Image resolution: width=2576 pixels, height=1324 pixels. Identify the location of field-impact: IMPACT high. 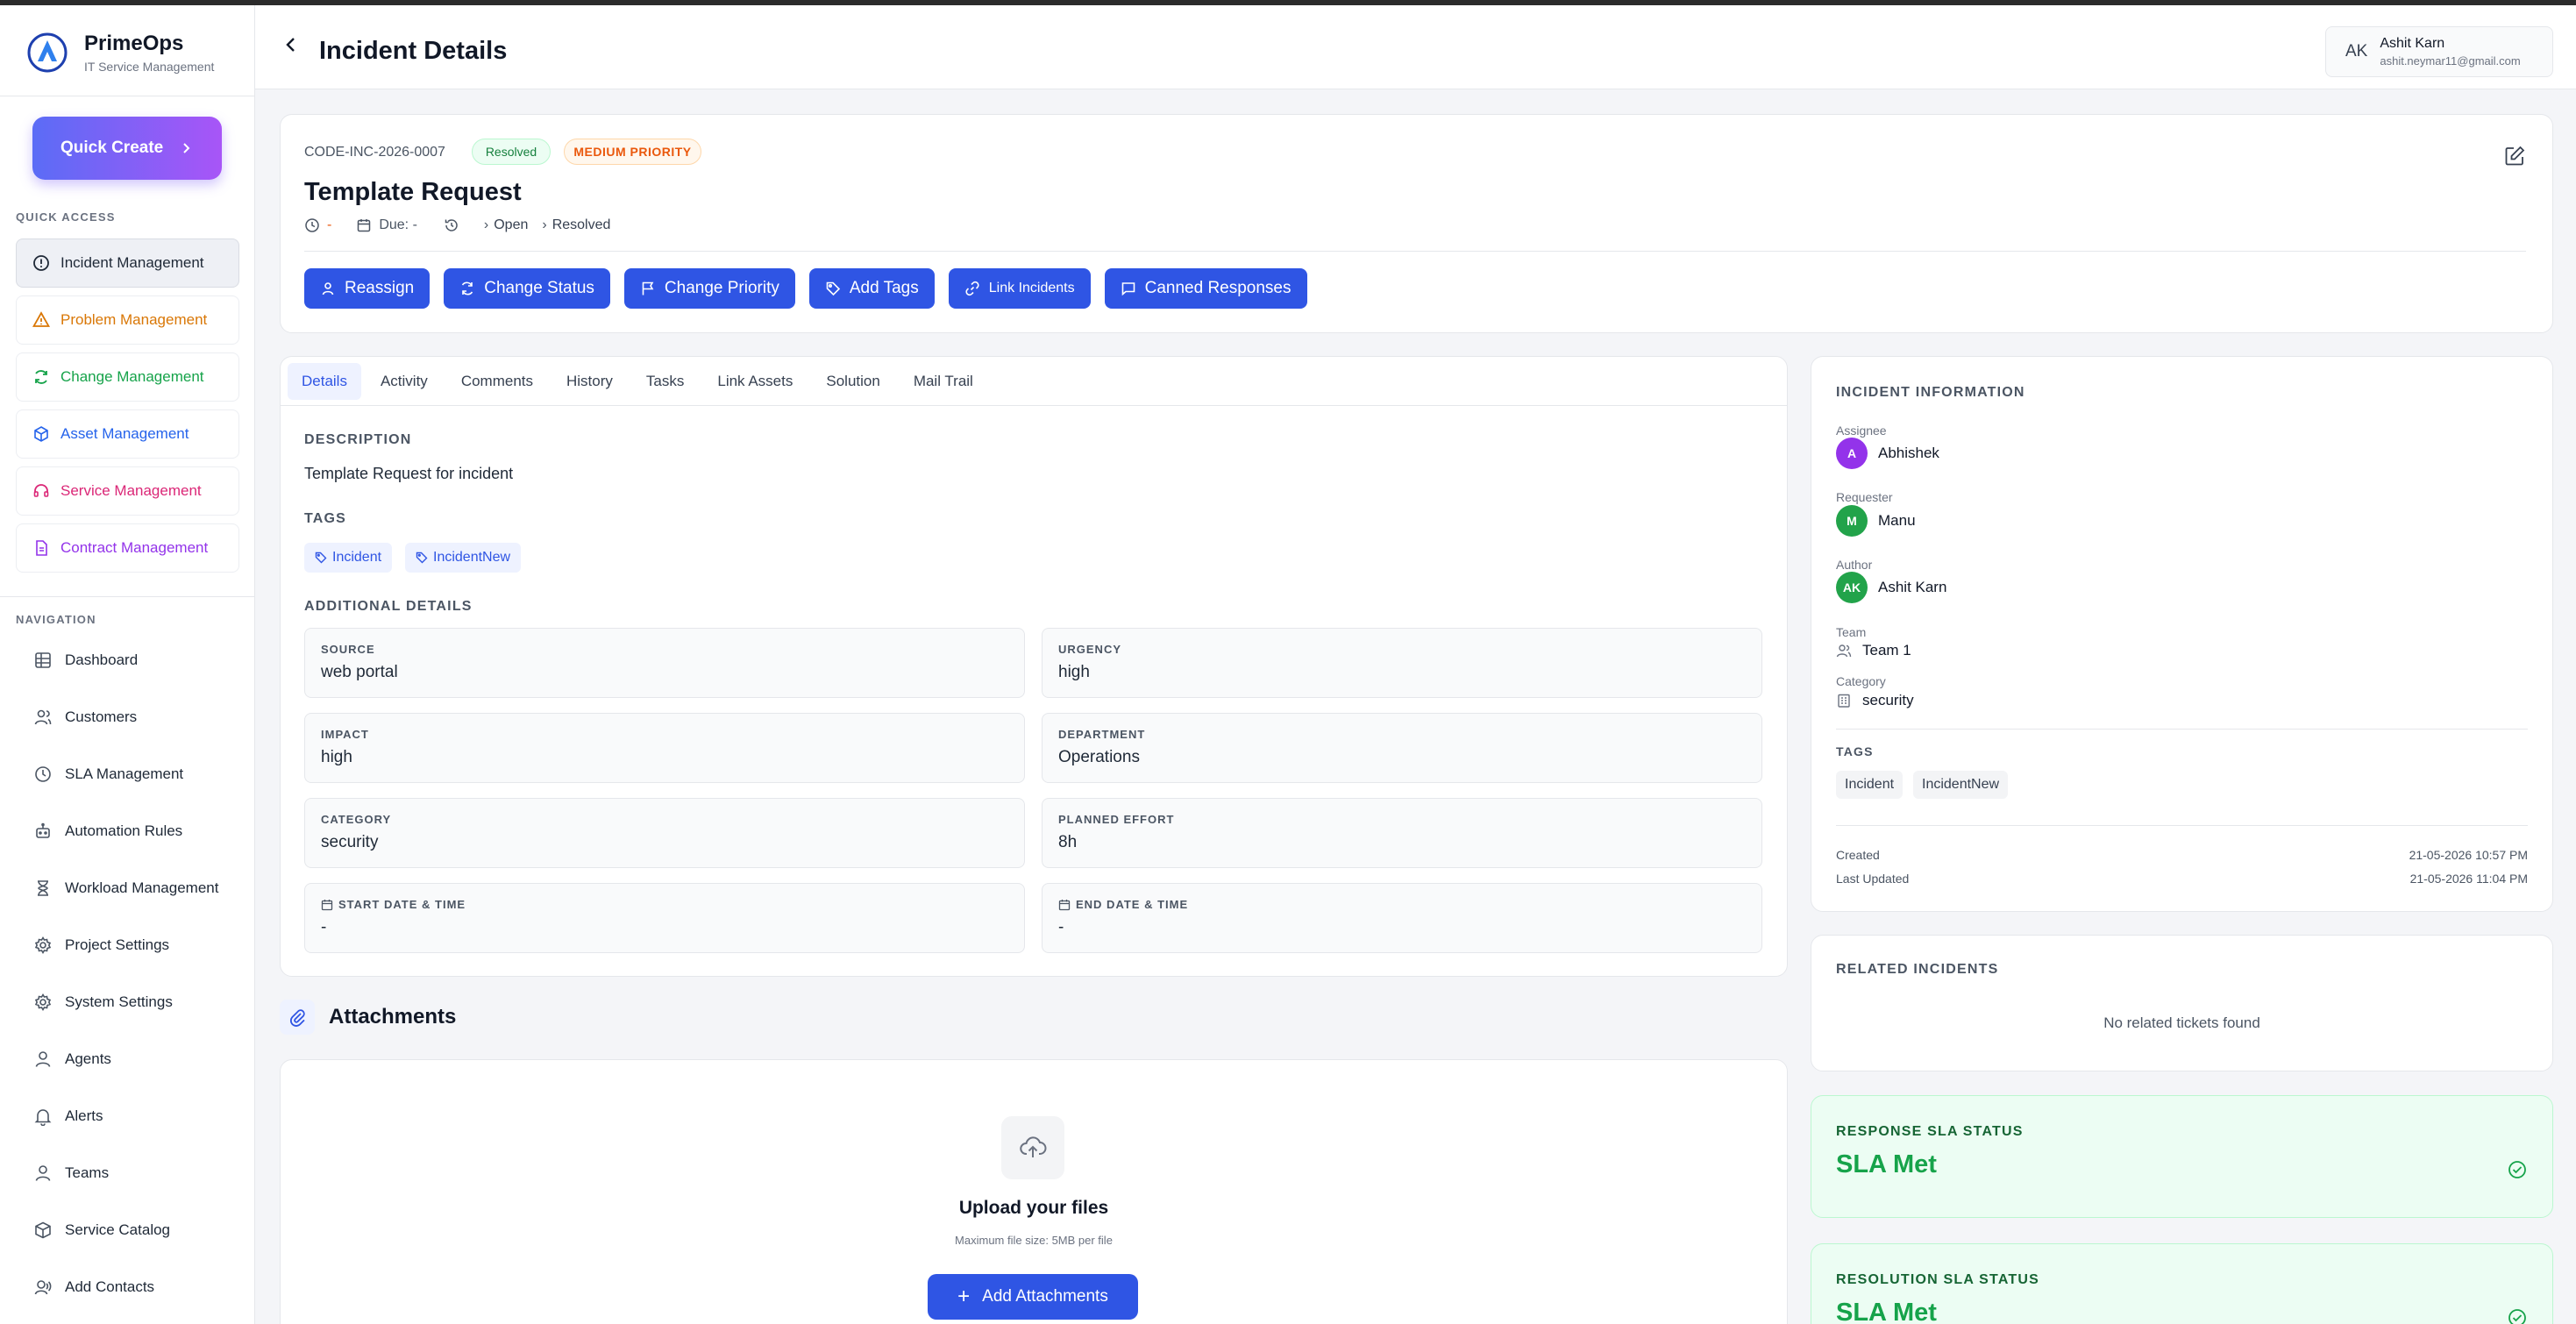
(664, 748).